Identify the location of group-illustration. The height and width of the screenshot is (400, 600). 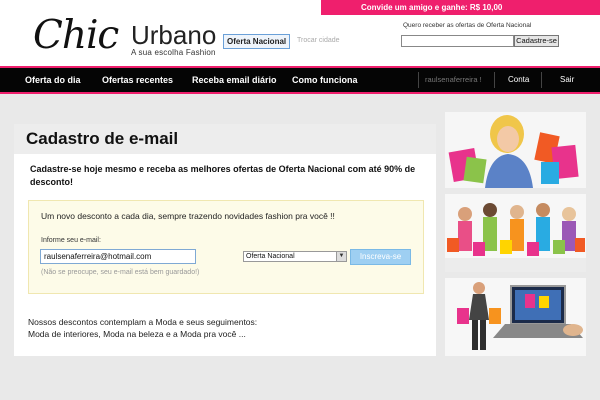
(515, 233).